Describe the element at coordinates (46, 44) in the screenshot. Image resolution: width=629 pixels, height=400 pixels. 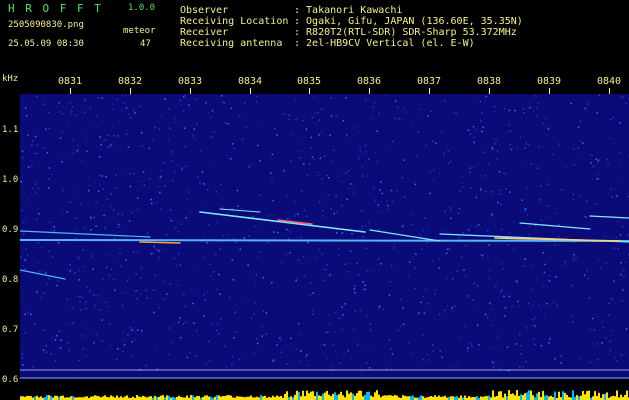
I see `datetime: 25.05.09 08:30` at that location.